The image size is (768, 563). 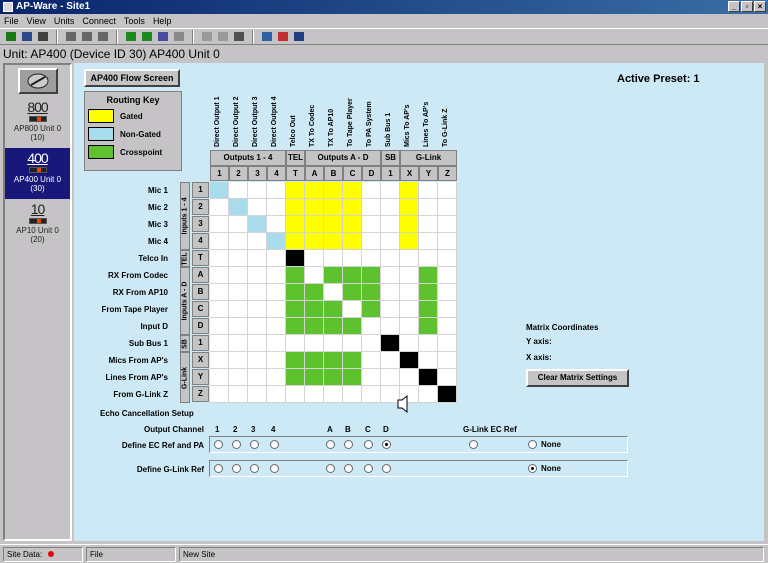 I want to click on menu-file: File, so click(x=11, y=21).